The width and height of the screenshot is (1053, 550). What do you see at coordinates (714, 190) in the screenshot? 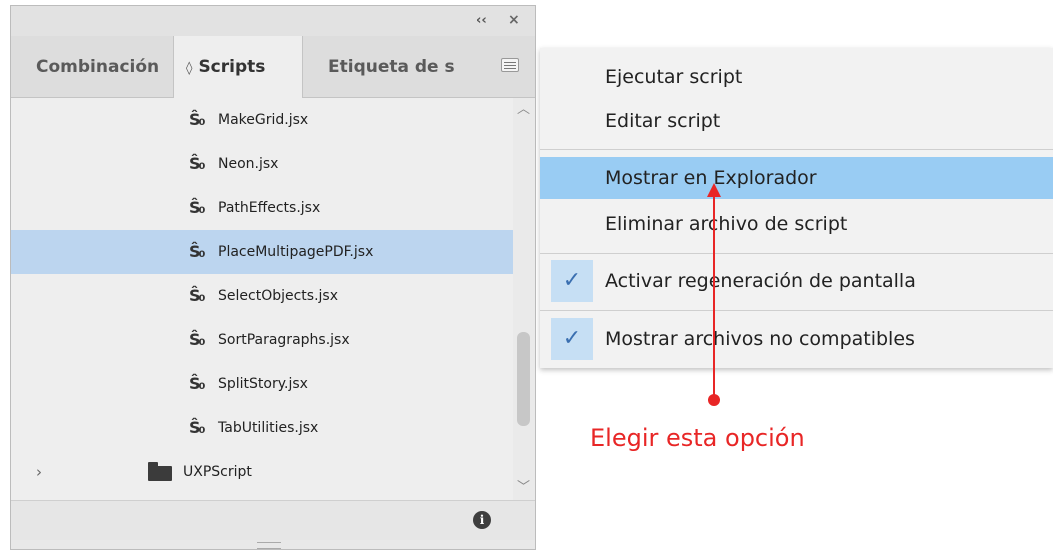
I see `annotation-arrow-head` at bounding box center [714, 190].